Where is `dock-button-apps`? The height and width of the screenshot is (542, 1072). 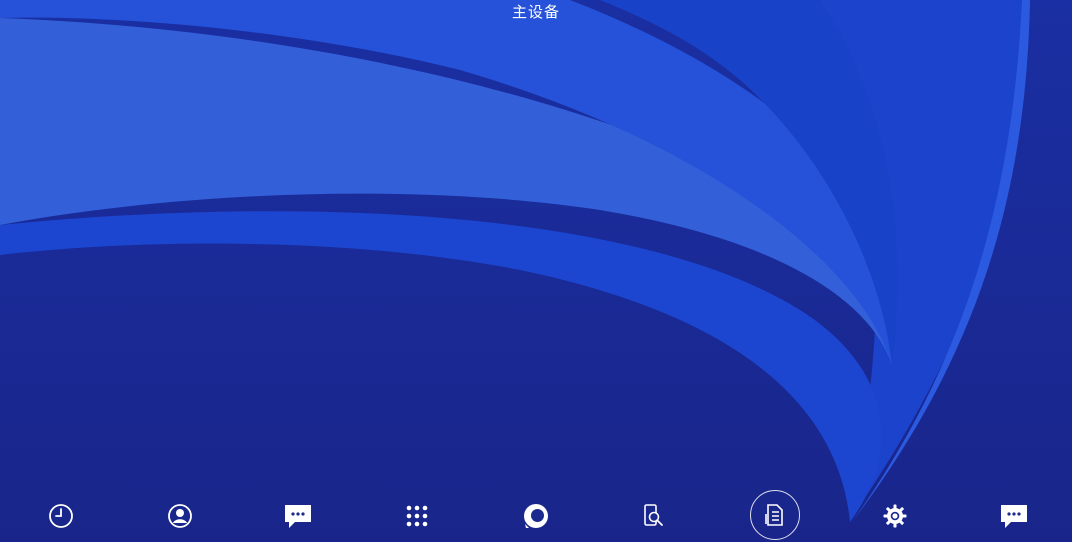 dock-button-apps is located at coordinates (417, 516).